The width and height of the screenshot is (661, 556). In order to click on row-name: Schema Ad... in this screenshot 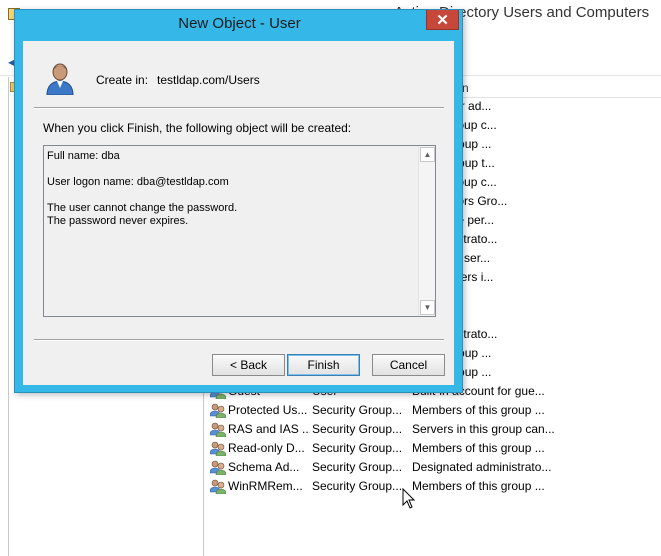, I will do `click(264, 467)`.